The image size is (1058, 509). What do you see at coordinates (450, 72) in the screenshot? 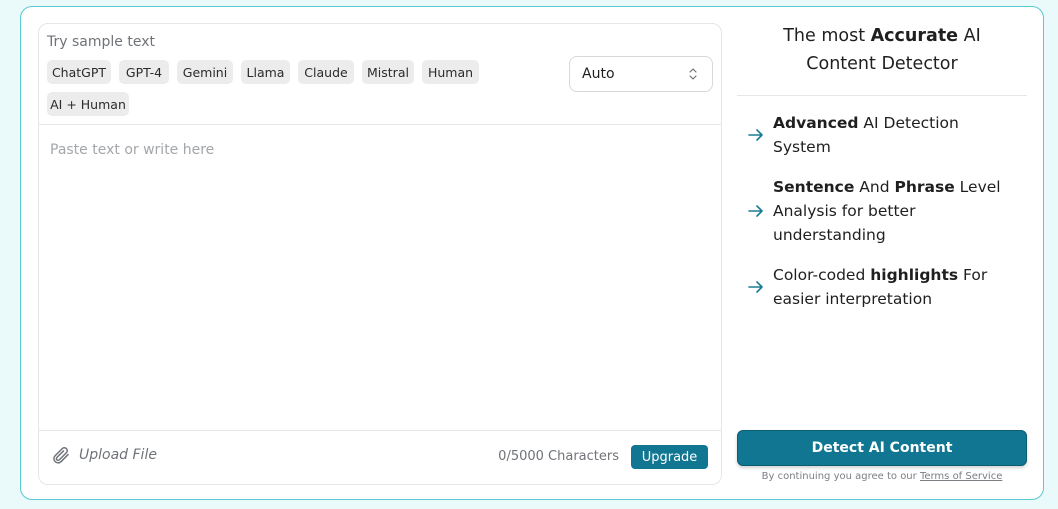
I see `sample-chip-human: Human` at bounding box center [450, 72].